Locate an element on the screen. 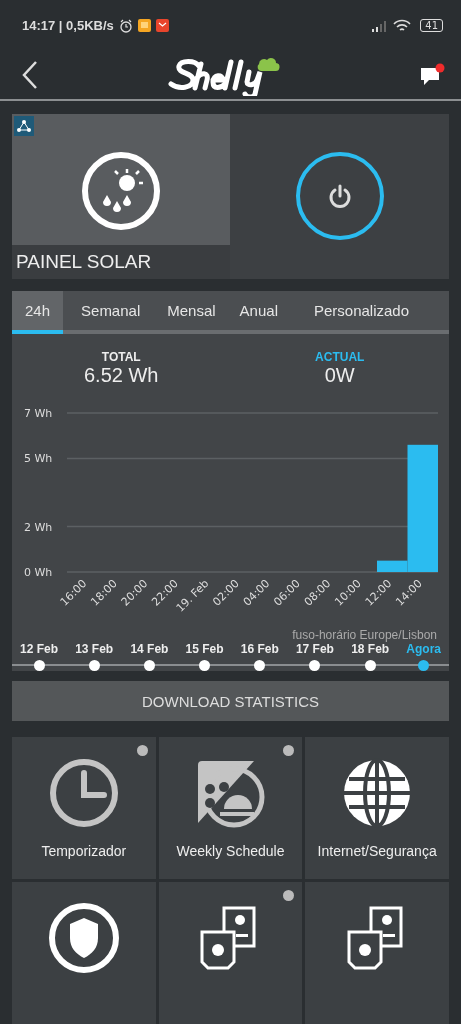 This screenshot has width=461, height=1024. day-label: 13 Feb is located at coordinates (94, 649).